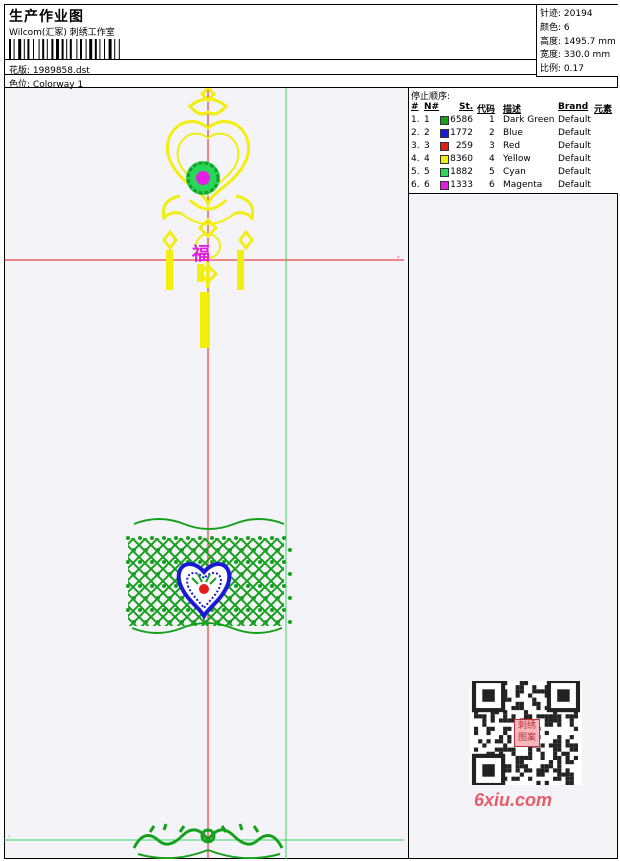 The image size is (620, 861). I want to click on stop-sequence-row: 6. 6 1333 6 Magenta Default, so click(513, 186).